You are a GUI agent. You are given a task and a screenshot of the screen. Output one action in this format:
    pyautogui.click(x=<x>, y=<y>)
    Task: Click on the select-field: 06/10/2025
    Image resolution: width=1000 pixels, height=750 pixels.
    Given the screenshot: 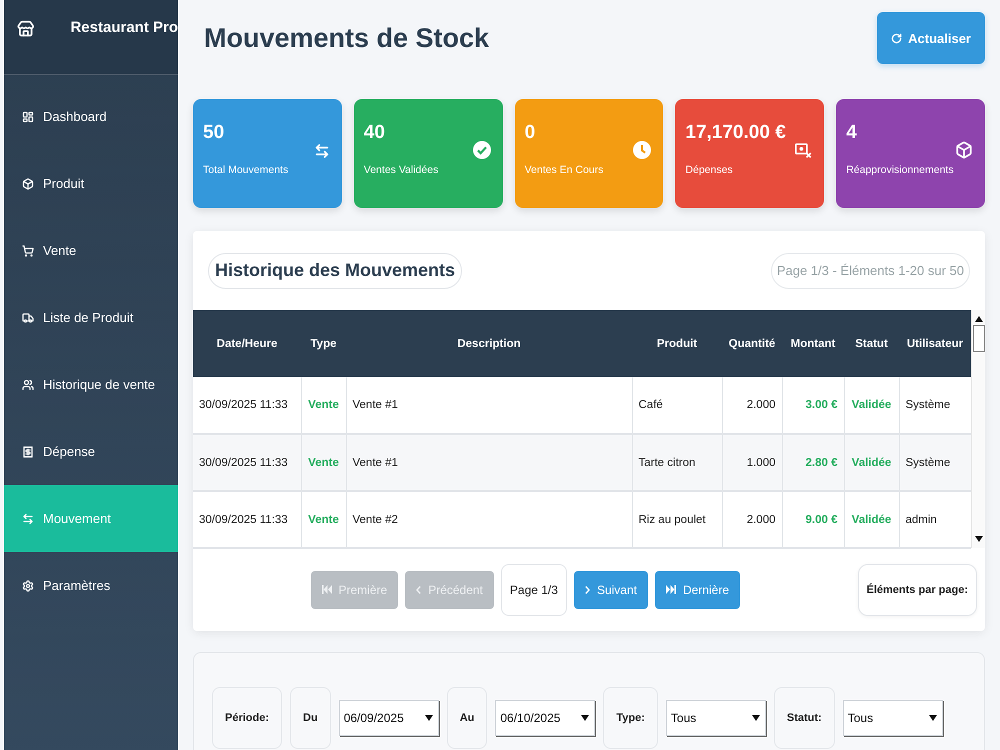 What is the action you would take?
    pyautogui.click(x=545, y=718)
    